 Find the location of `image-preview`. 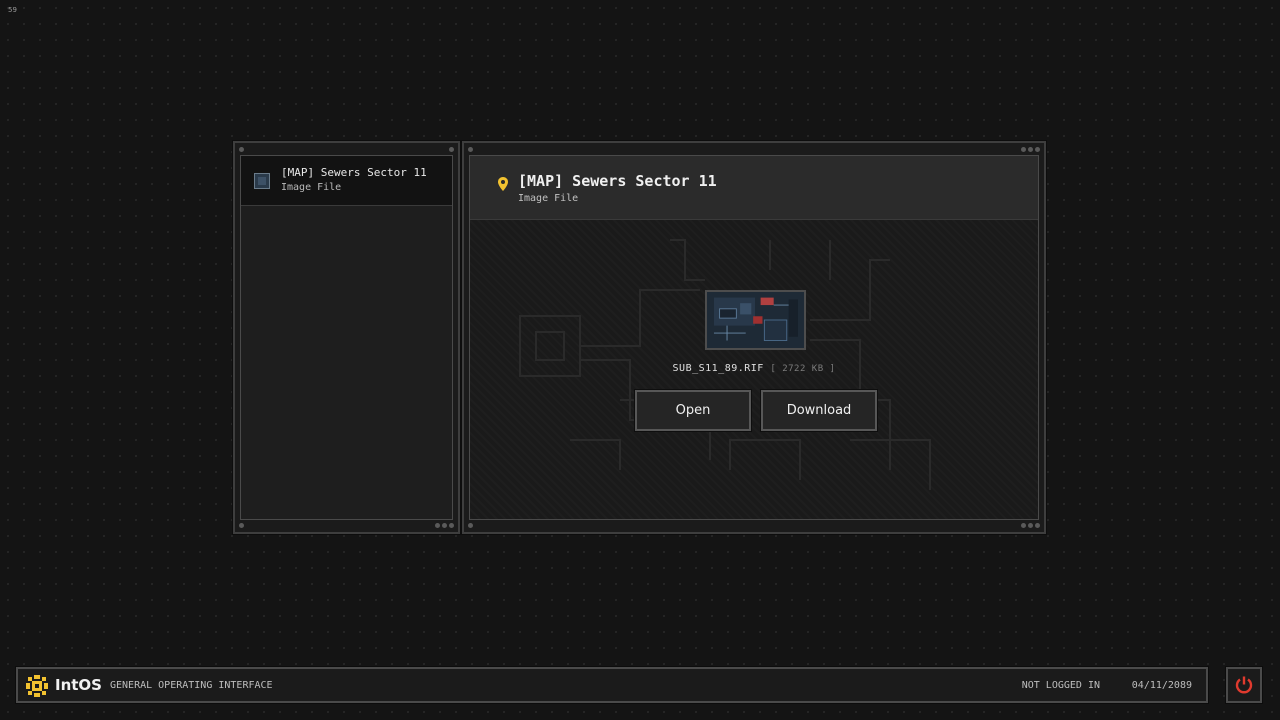

image-preview is located at coordinates (755, 320).